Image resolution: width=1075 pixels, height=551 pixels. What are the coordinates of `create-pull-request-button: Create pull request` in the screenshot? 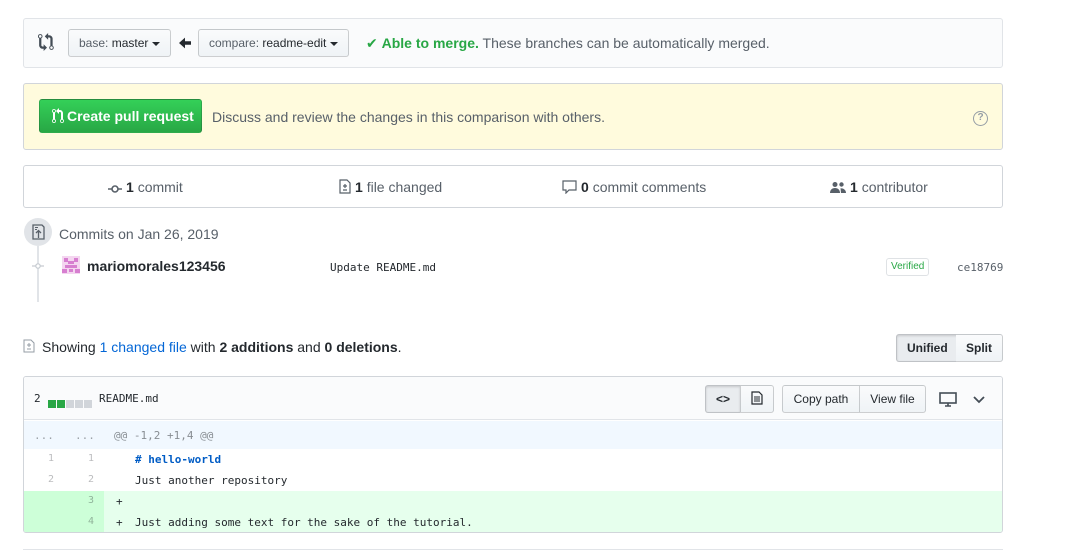 It's located at (120, 116).